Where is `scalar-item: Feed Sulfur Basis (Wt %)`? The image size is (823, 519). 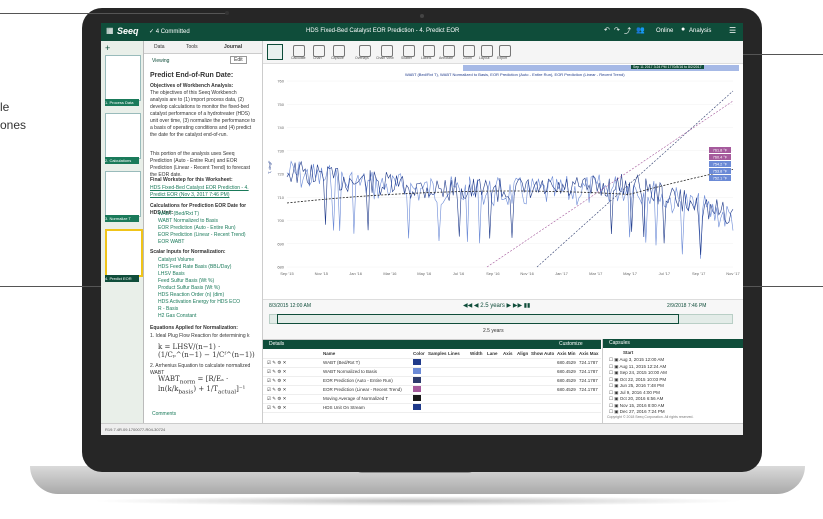
scalar-item: Feed Sulfur Basis (Wt %) is located at coordinates (203, 281).